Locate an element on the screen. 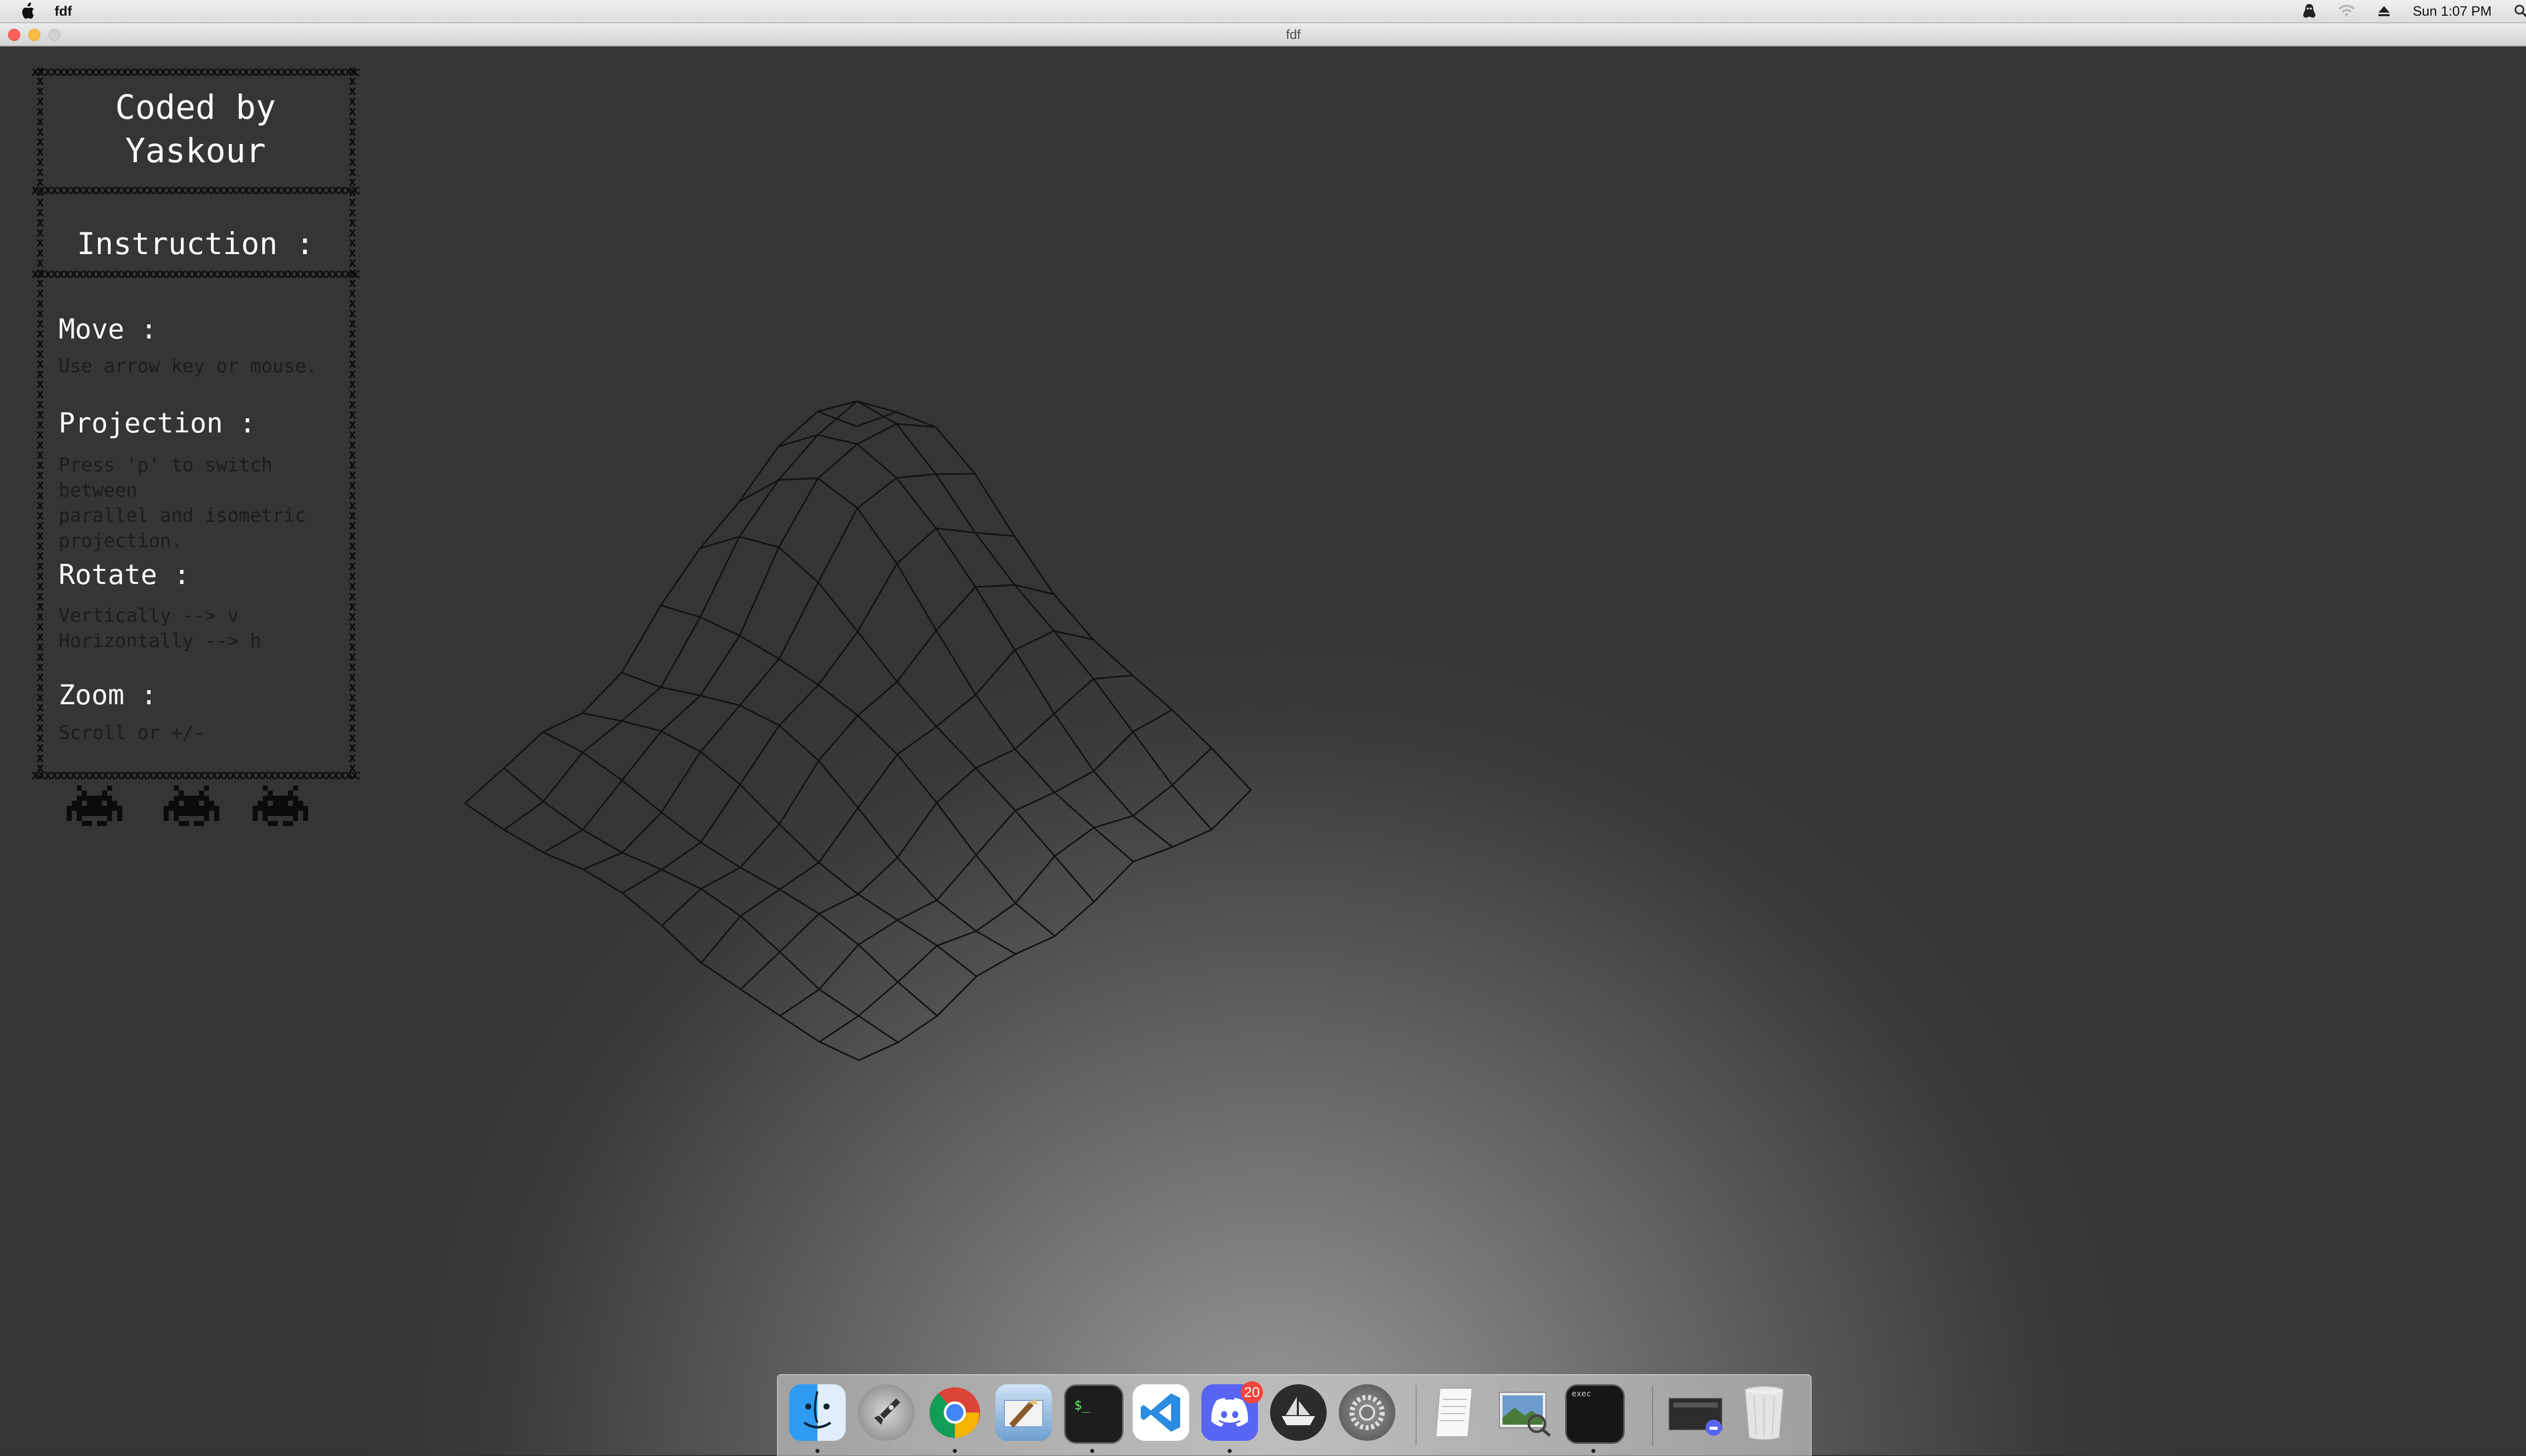 This screenshot has width=2526, height=1456. eject-icon is located at coordinates (2384, 11).